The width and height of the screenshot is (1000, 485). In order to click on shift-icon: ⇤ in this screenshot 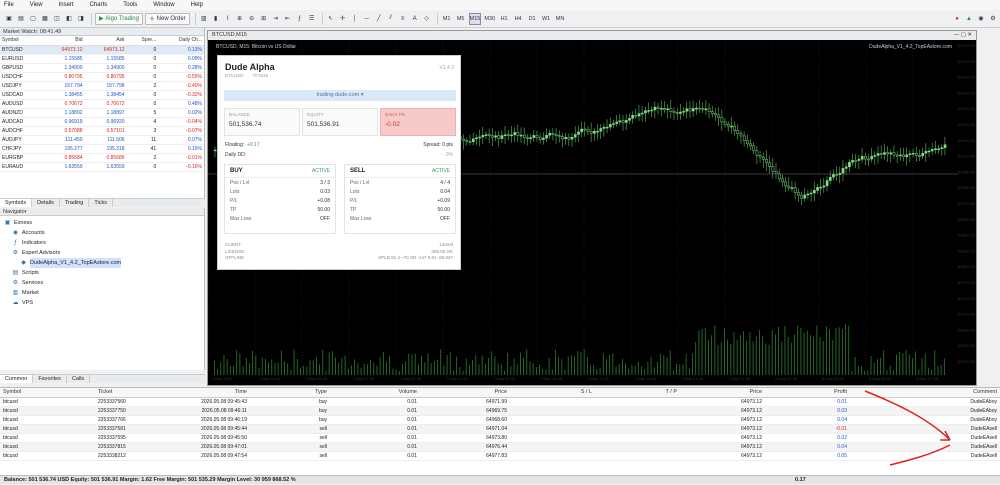, I will do `click(288, 19)`.